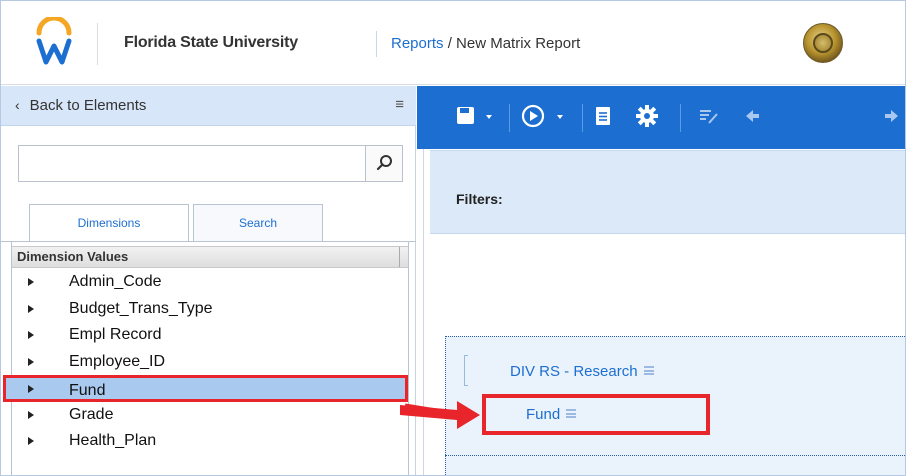 The image size is (906, 476). Describe the element at coordinates (518, 43) in the screenshot. I see `breadcrumb-current: New Matrix Report` at that location.